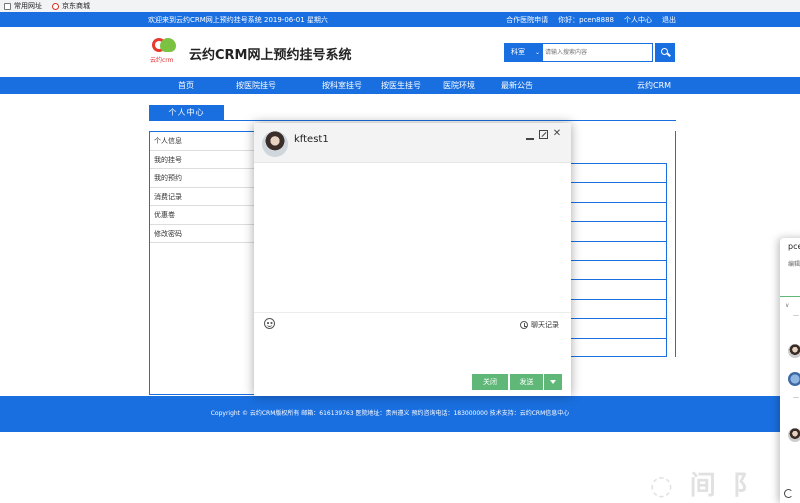  What do you see at coordinates (7, 6) in the screenshot?
I see `document-icon` at bounding box center [7, 6].